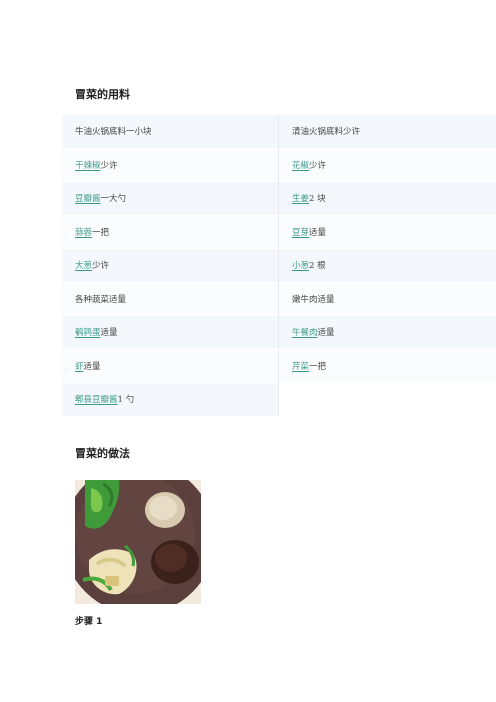 This screenshot has width=496, height=702. I want to click on ingredient-cell: 生姜 2 块, so click(387, 199).